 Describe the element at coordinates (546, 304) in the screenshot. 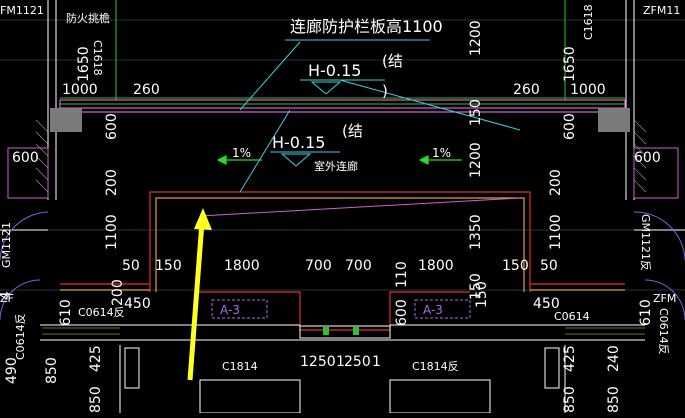

I see `dim-row-450-right: 450` at that location.